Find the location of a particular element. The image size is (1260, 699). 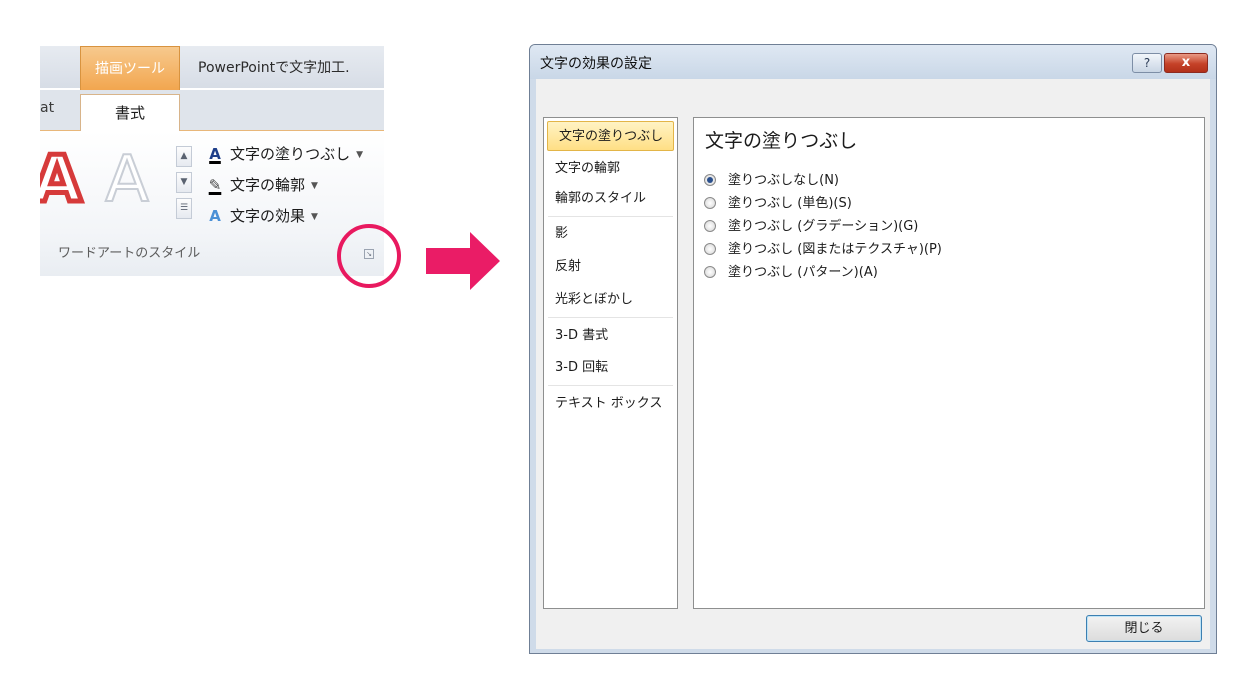

help-button: ? is located at coordinates (1147, 63).